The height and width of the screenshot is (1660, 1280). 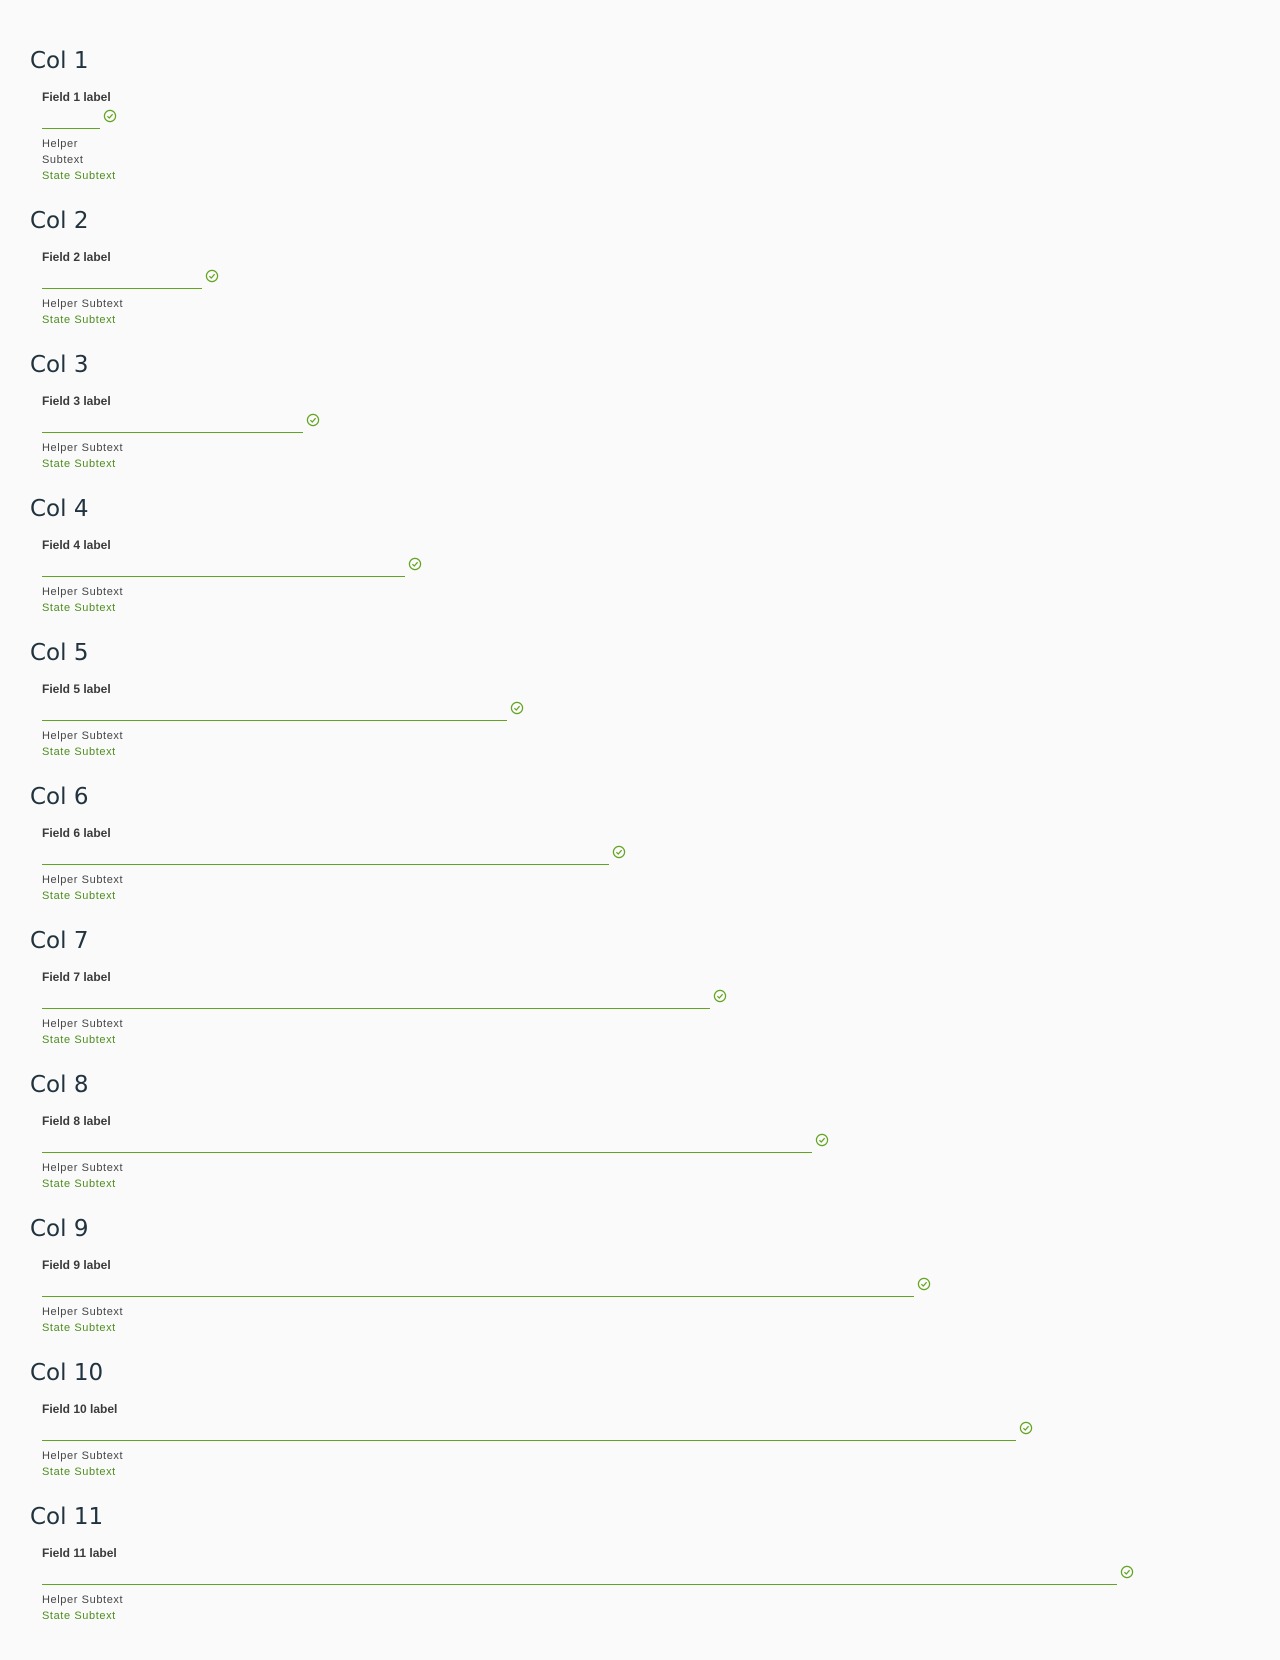 What do you see at coordinates (427, 1144) in the screenshot?
I see `field-8-input` at bounding box center [427, 1144].